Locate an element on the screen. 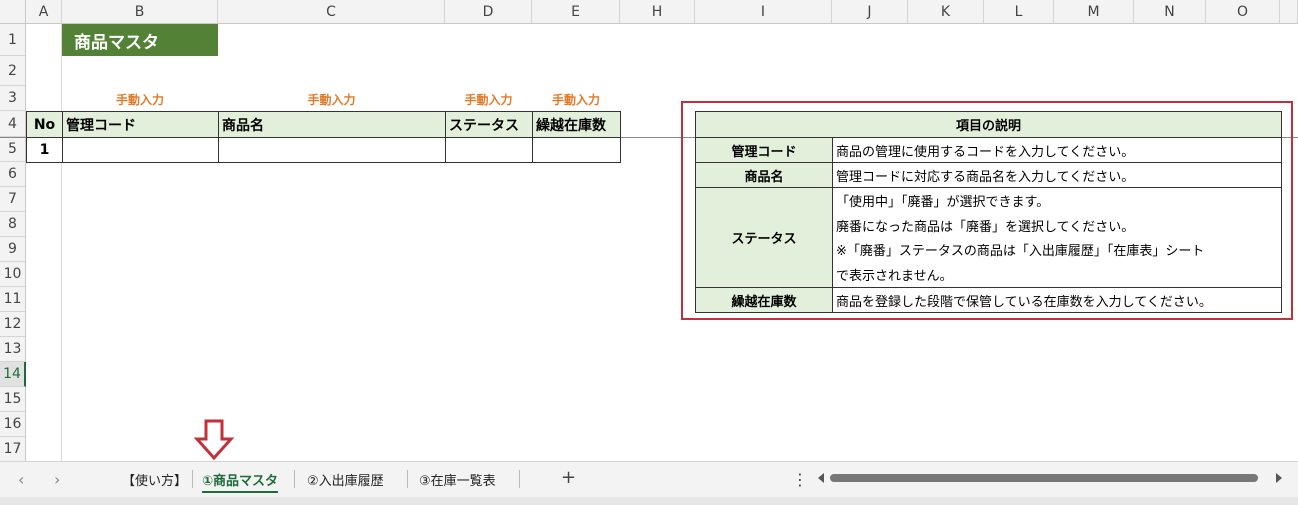 The width and height of the screenshot is (1298, 505). row-header-16: 16 is located at coordinates (13, 424).